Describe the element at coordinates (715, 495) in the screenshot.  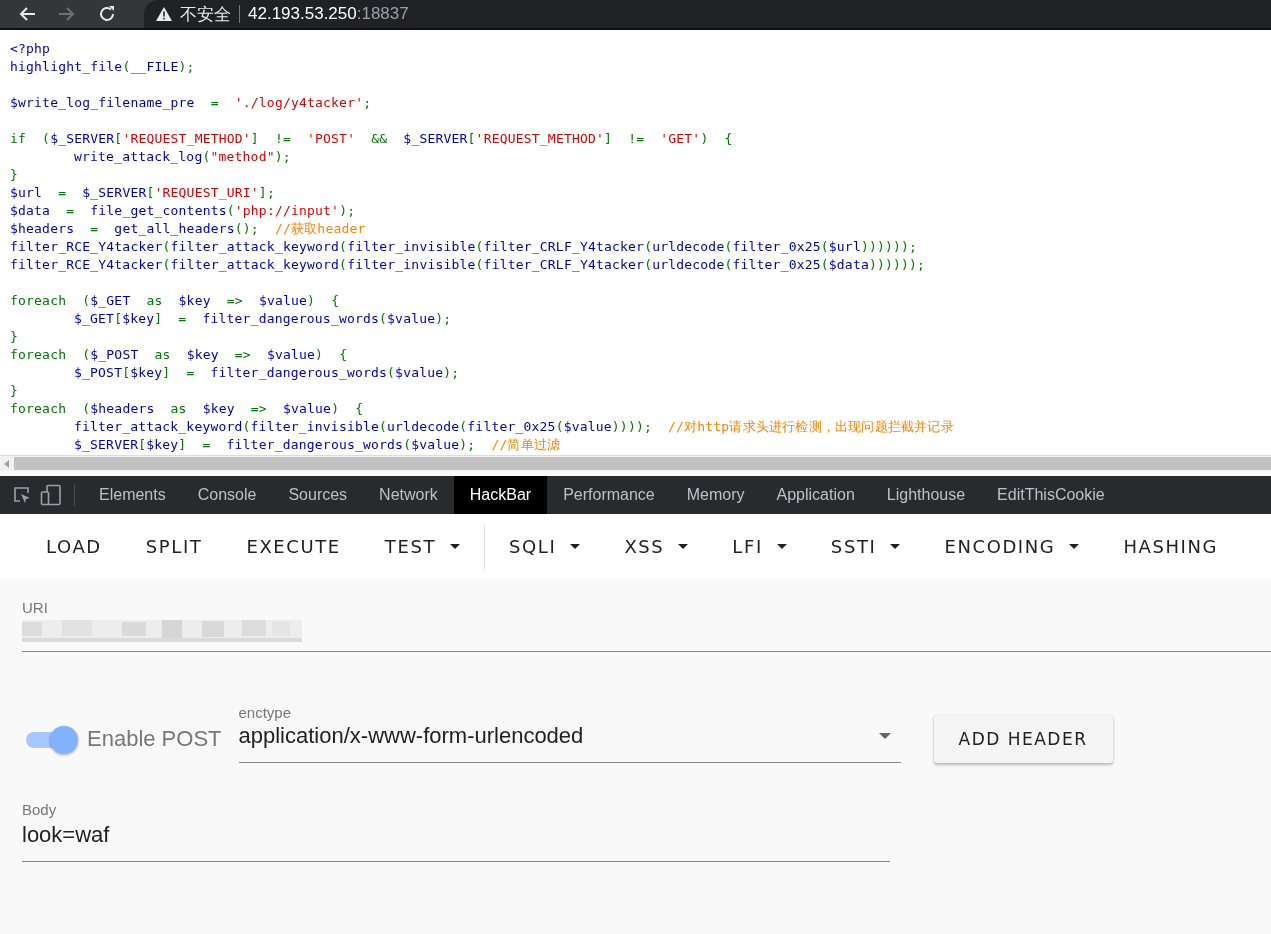
I see `devtools-tab: Memory` at that location.